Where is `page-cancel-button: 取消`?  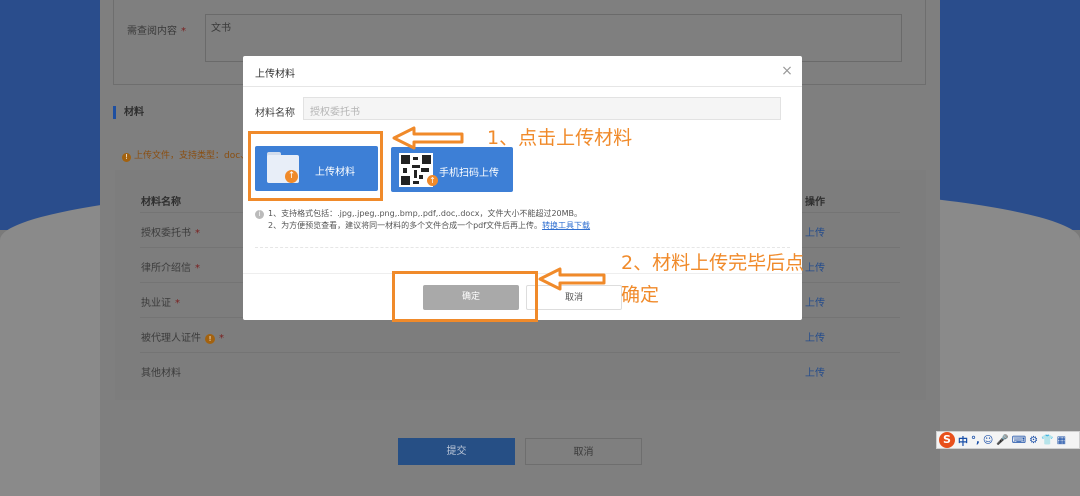
page-cancel-button: 取消 is located at coordinates (583, 451).